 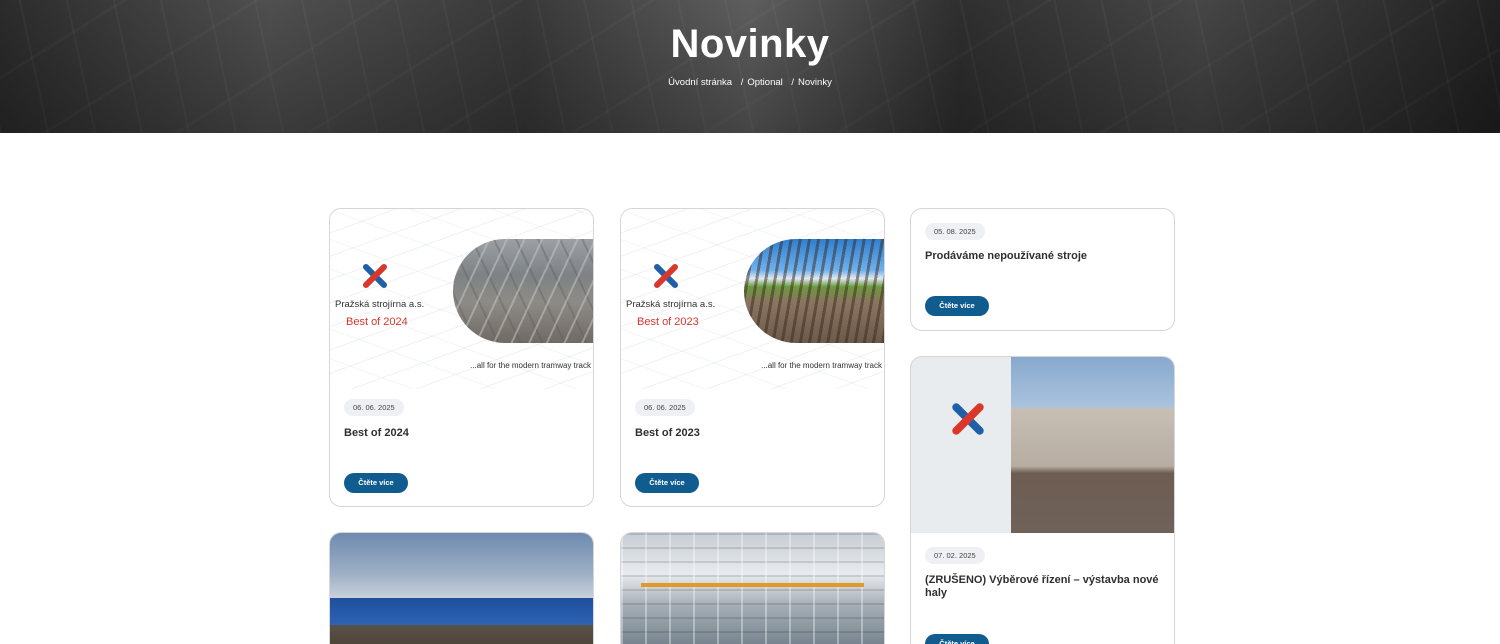 I want to click on promo-headline: Best of 2024, so click(x=377, y=322).